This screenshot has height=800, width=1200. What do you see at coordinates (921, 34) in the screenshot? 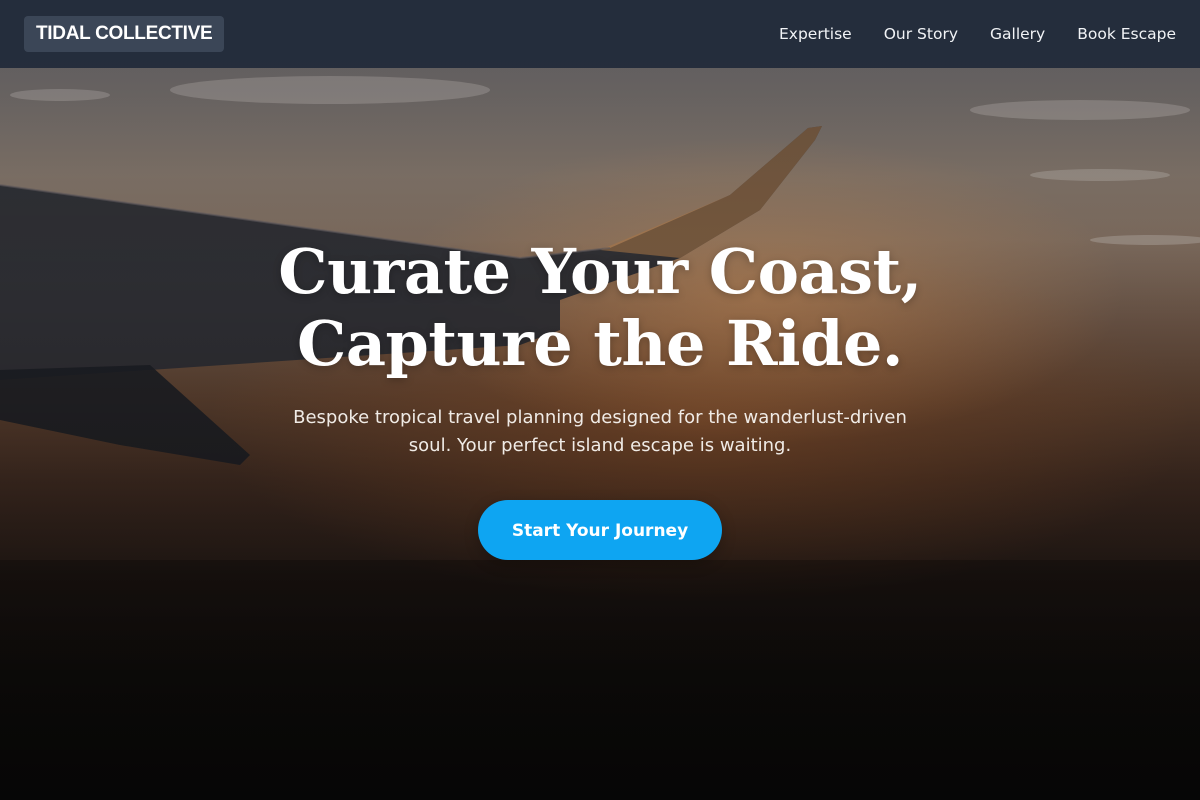
I see `nav-link-our-story: Our Story` at bounding box center [921, 34].